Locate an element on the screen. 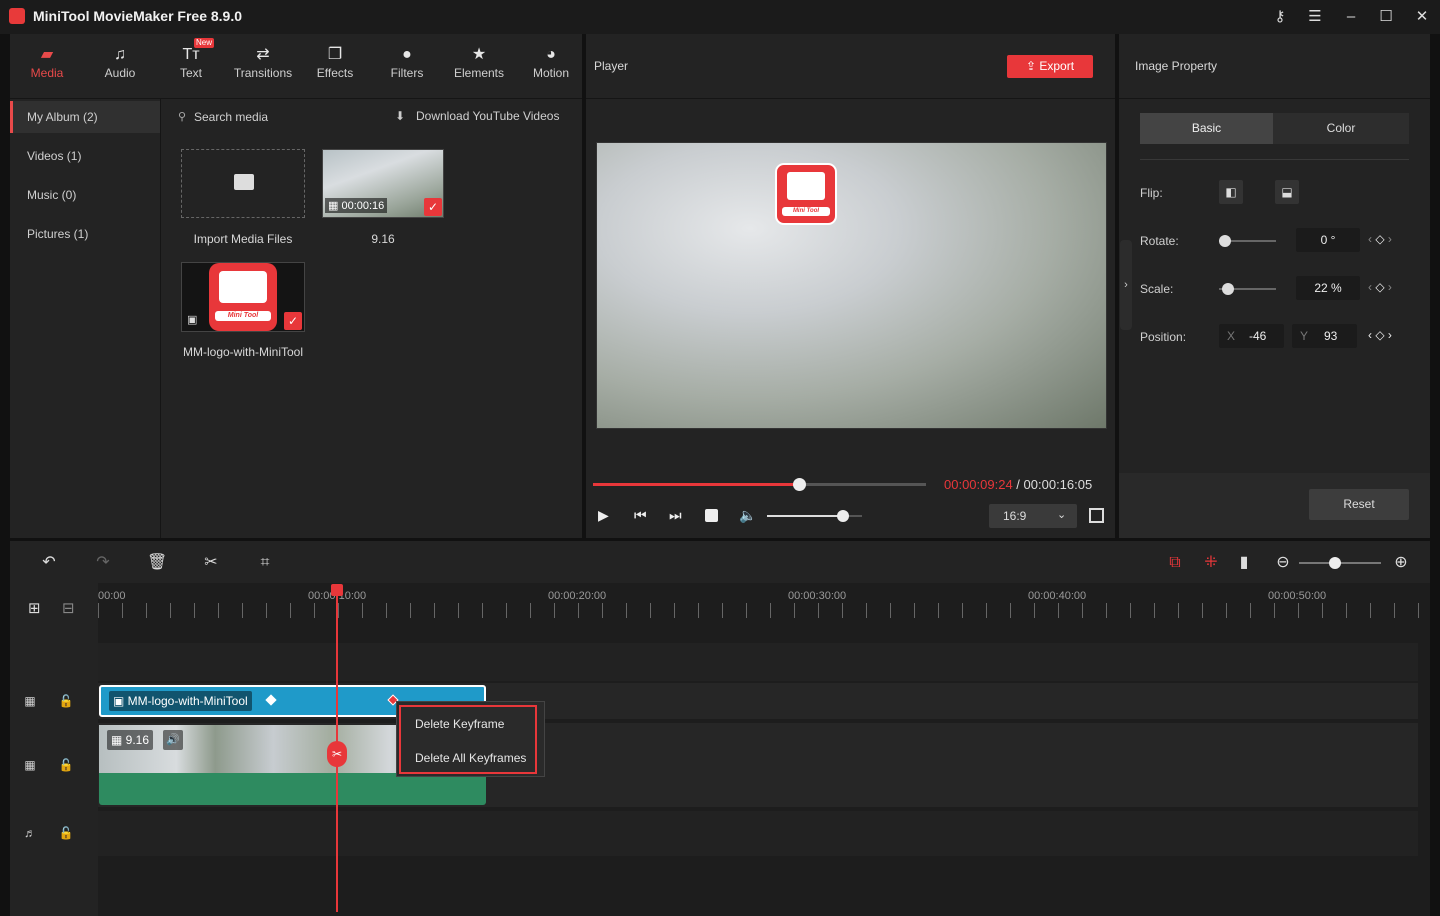 The height and width of the screenshot is (916, 1440). property-title: Image Property is located at coordinates (1176, 66).